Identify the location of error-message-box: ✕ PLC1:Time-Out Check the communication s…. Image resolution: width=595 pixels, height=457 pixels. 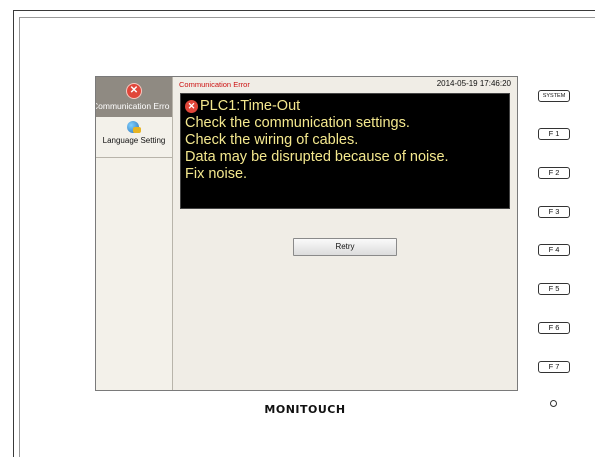
(345, 151).